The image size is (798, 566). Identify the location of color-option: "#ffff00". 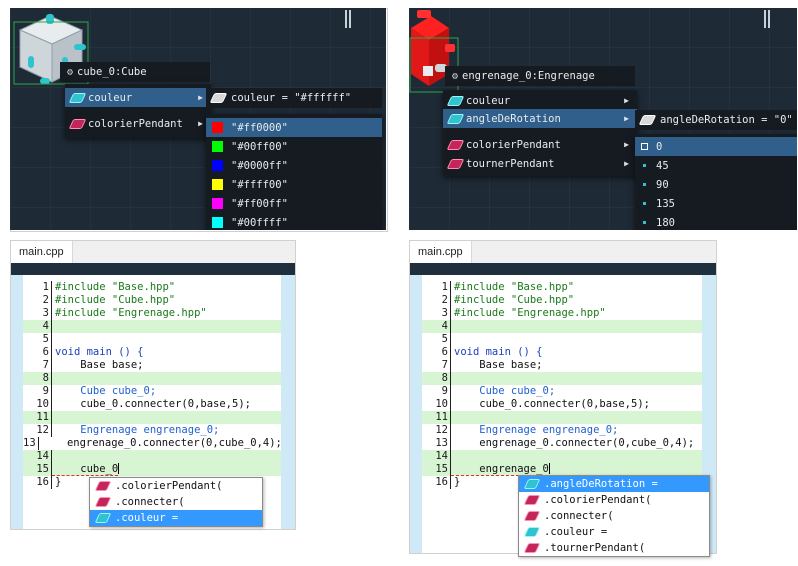
(294, 184).